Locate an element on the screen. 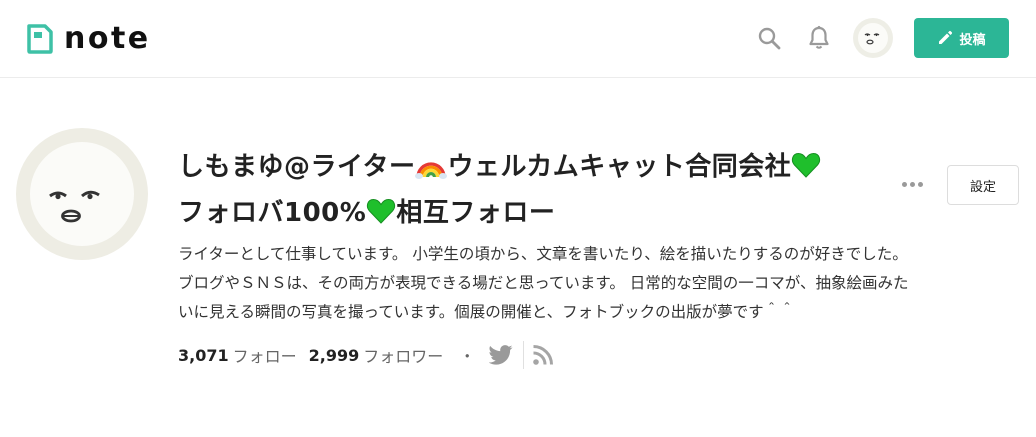 This screenshot has height=437, width=1036. avatar-face-icon is located at coordinates (873, 38).